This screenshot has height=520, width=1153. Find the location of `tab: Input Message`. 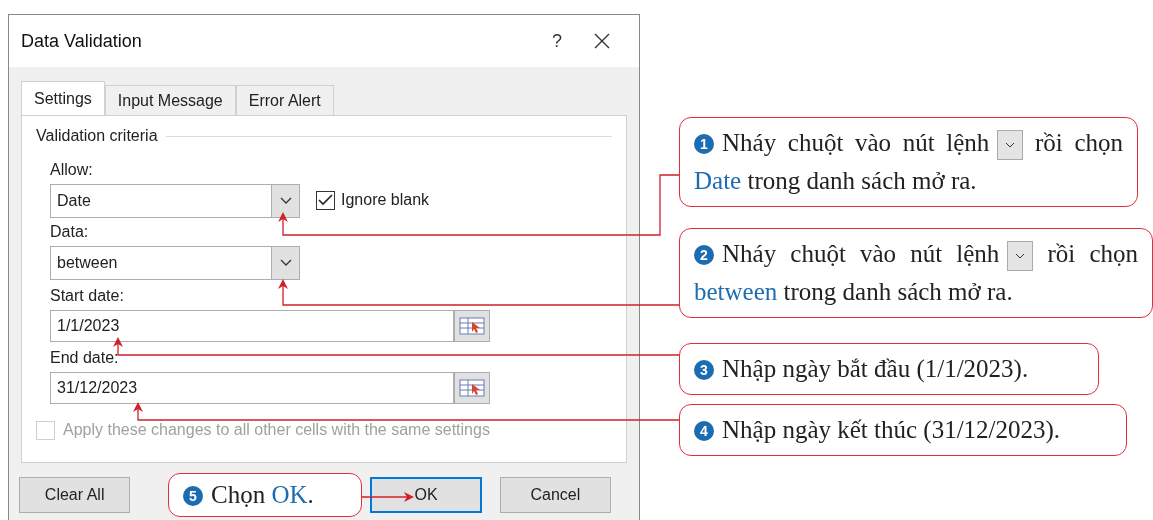

tab: Input Message is located at coordinates (170, 100).